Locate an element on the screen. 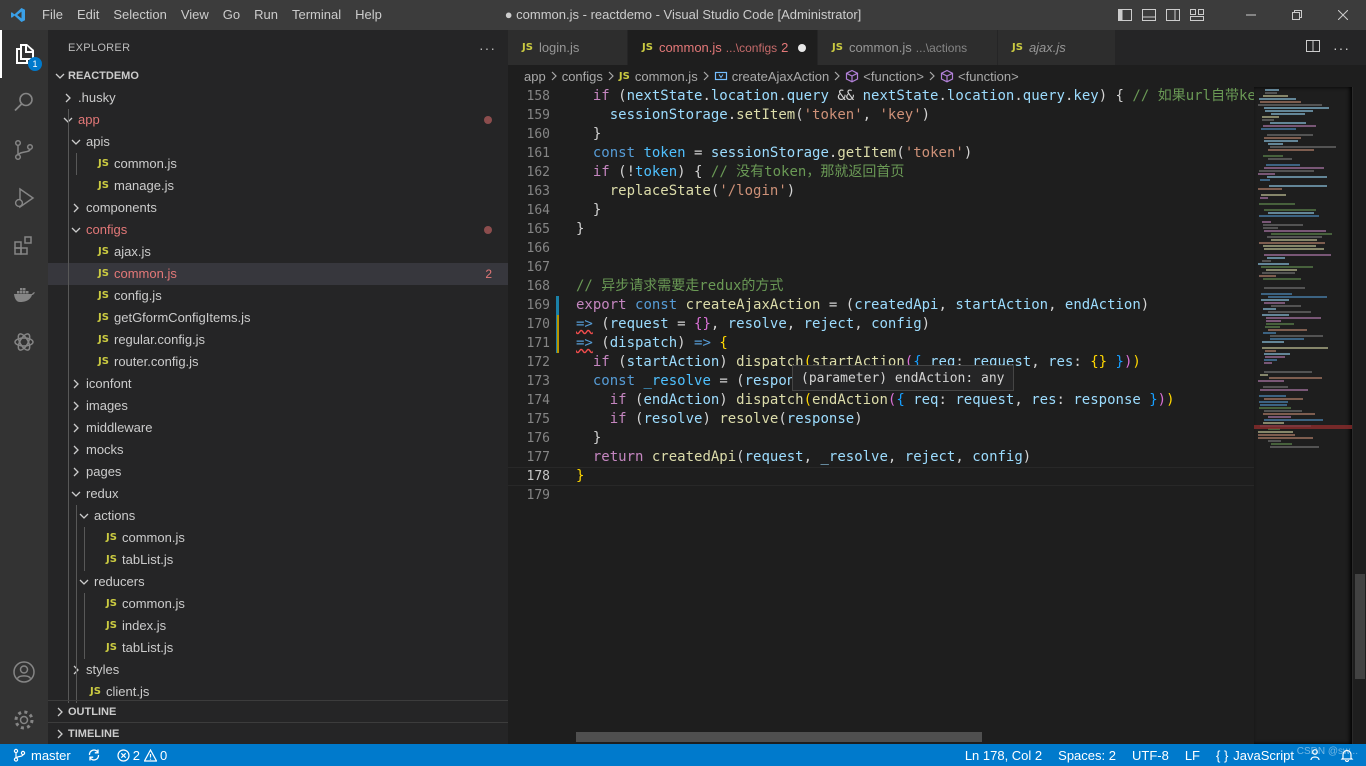 The width and height of the screenshot is (1366, 766). folder-item: app is located at coordinates (278, 120).